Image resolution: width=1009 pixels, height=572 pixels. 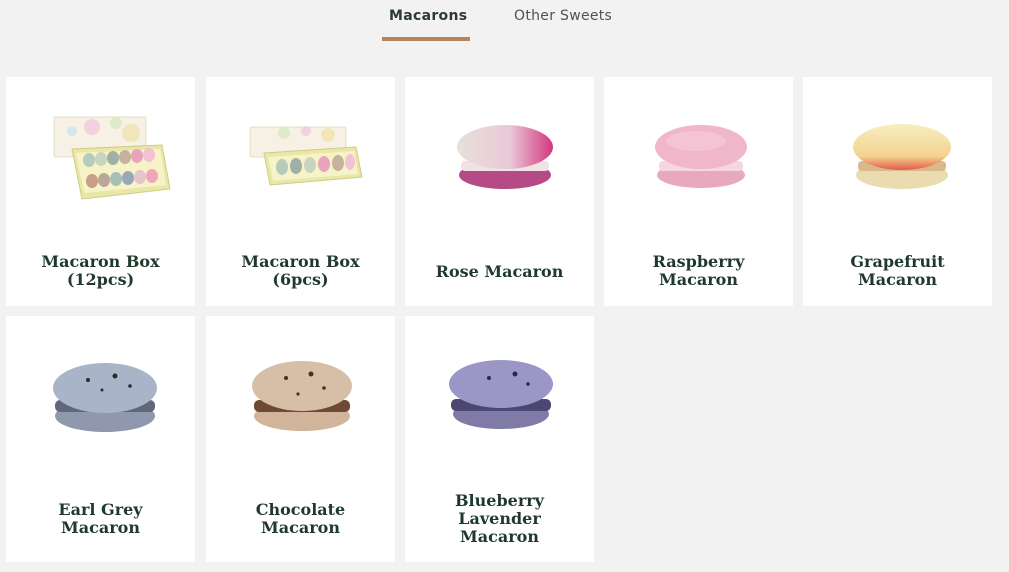 I want to click on blueberry-lavender-macaron-image, so click(x=501, y=394).